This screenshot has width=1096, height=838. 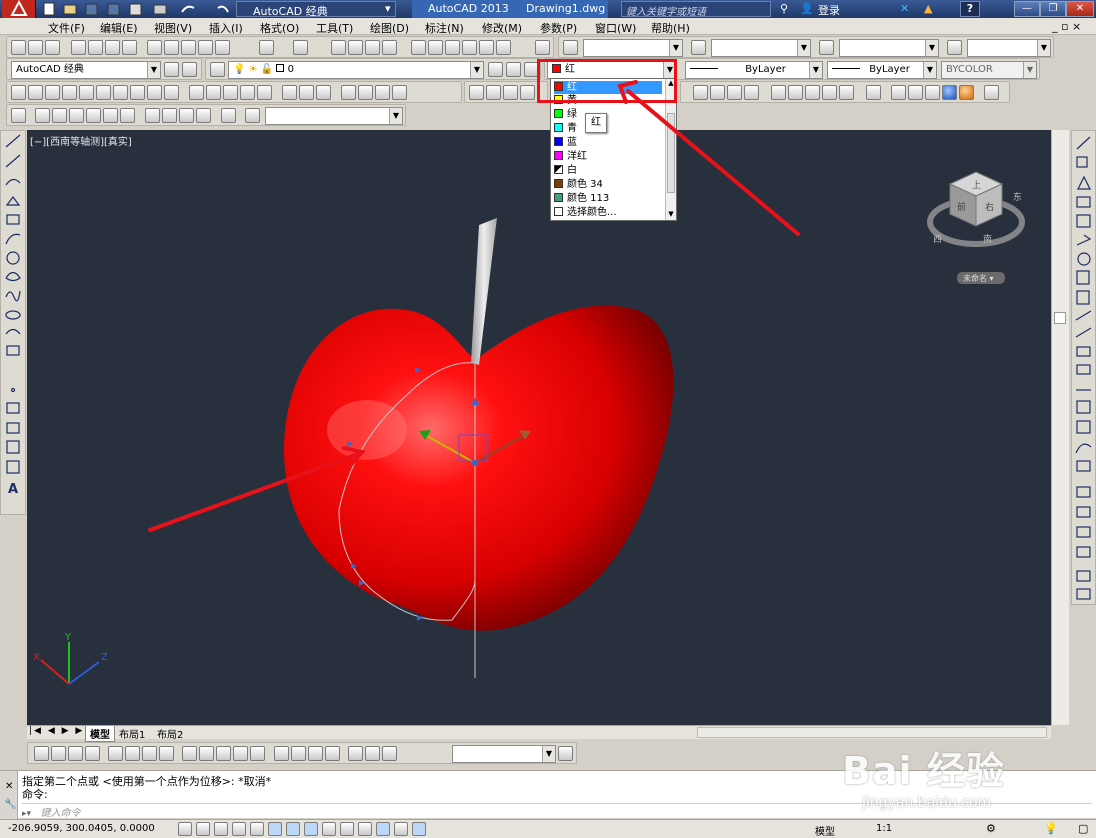 I want to click on plotstyle-dropdown: BYCOLOR ▼, so click(x=989, y=70).